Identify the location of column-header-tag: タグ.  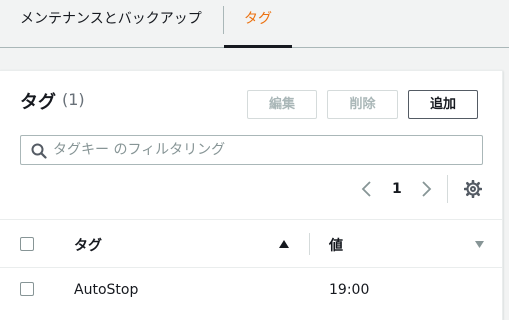
(88, 245).